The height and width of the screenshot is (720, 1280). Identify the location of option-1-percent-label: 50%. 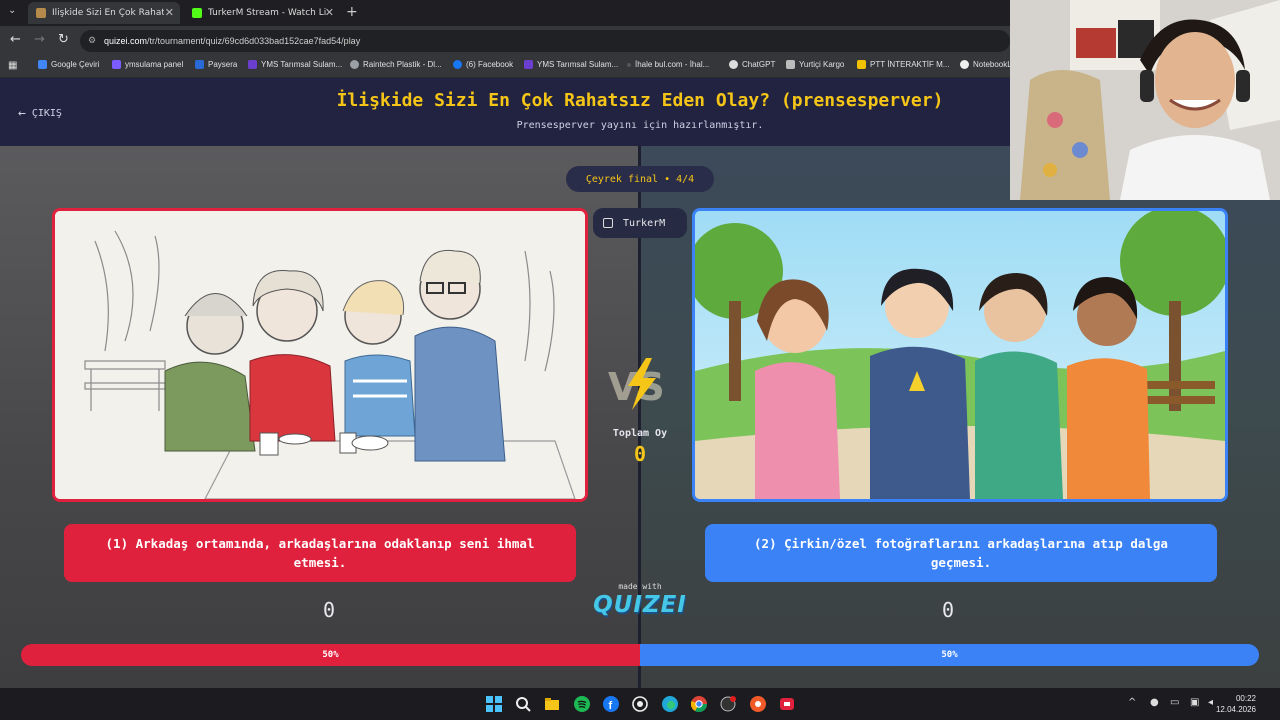
(330, 655).